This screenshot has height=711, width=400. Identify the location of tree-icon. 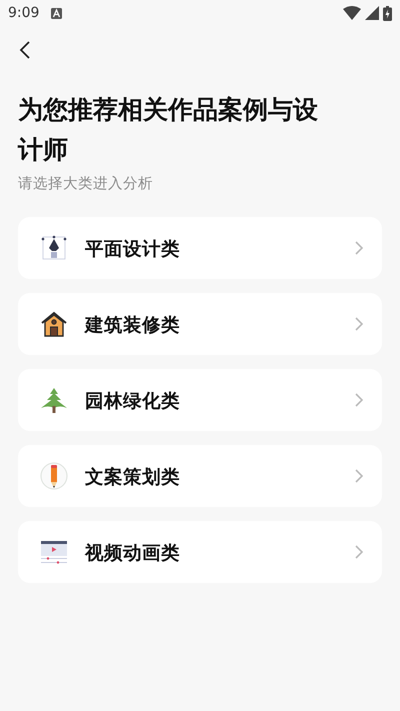
(54, 400).